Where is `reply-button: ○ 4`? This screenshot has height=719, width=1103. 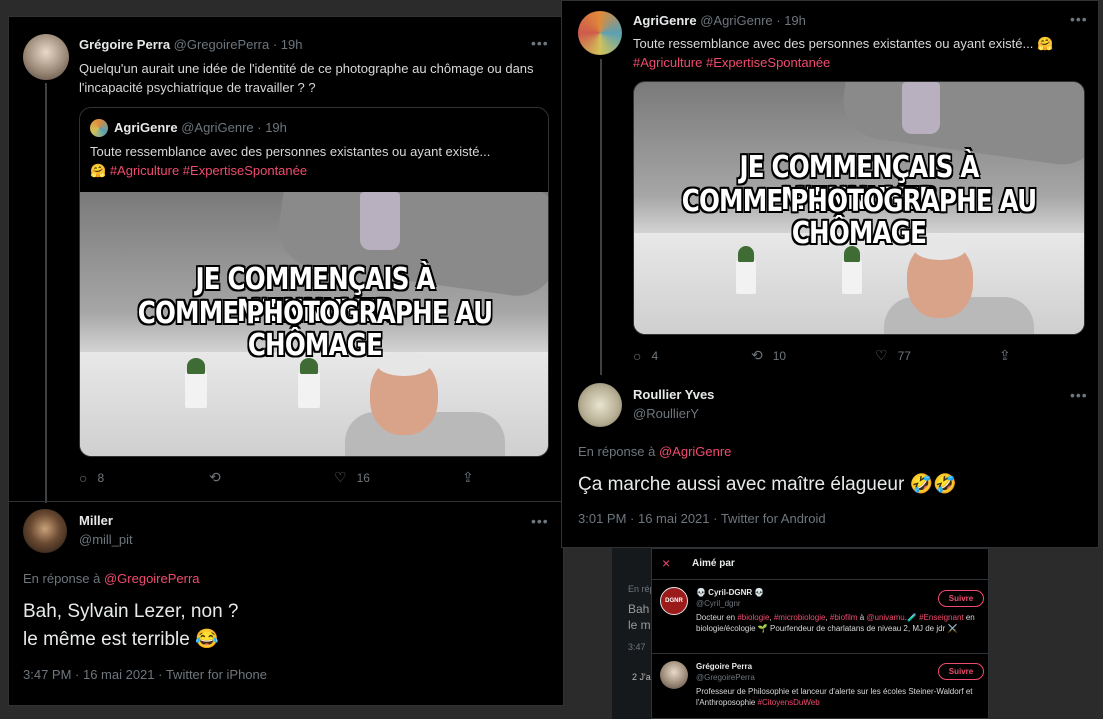 reply-button: ○ 4 is located at coordinates (692, 355).